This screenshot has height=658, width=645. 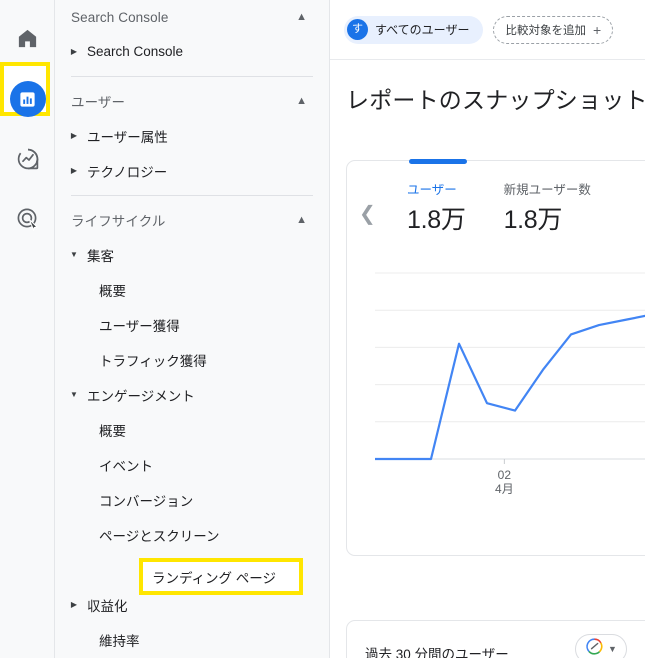 I want to click on sidebar-item-events: イベント, so click(x=192, y=464).